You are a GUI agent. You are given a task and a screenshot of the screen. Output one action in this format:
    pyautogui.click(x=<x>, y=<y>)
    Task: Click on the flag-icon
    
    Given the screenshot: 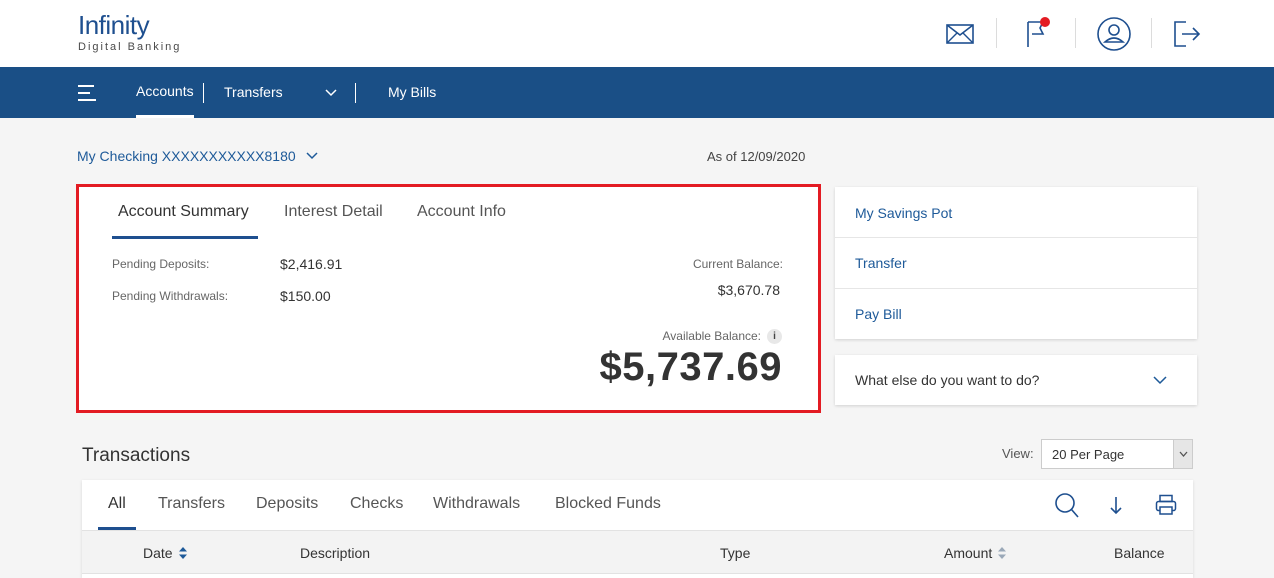 What is the action you would take?
    pyautogui.click(x=1038, y=34)
    